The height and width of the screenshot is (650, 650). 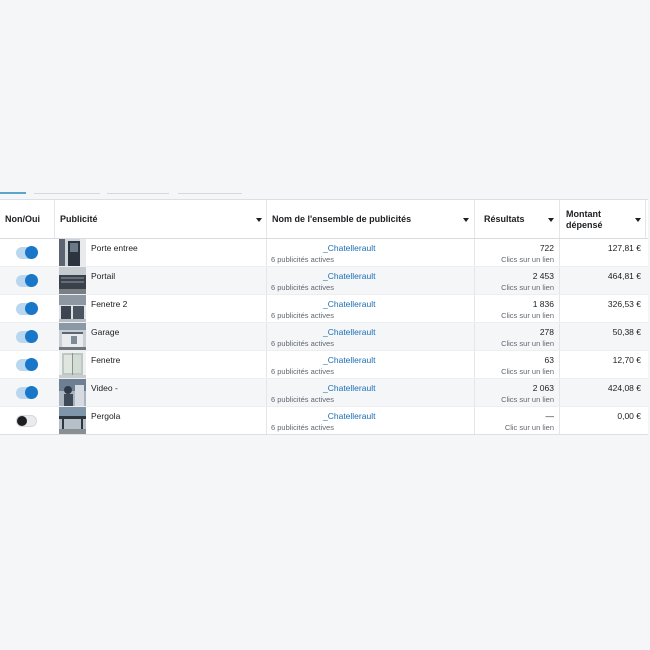 I want to click on tab-strip, so click(x=325, y=193).